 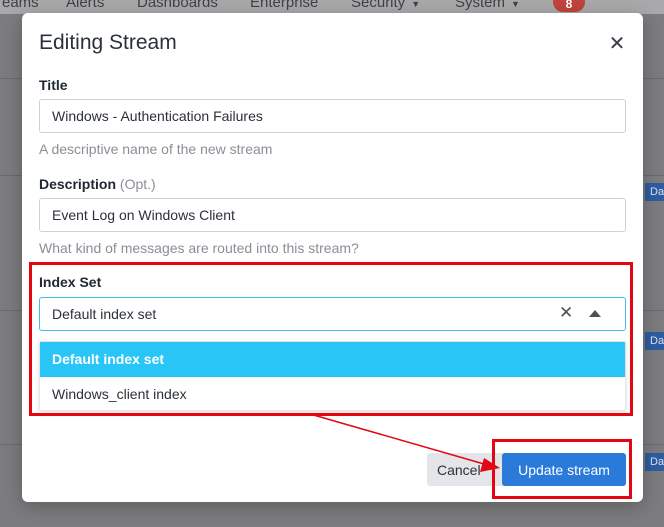 What do you see at coordinates (108, 42) in the screenshot?
I see `modal-title: Editing Stream` at bounding box center [108, 42].